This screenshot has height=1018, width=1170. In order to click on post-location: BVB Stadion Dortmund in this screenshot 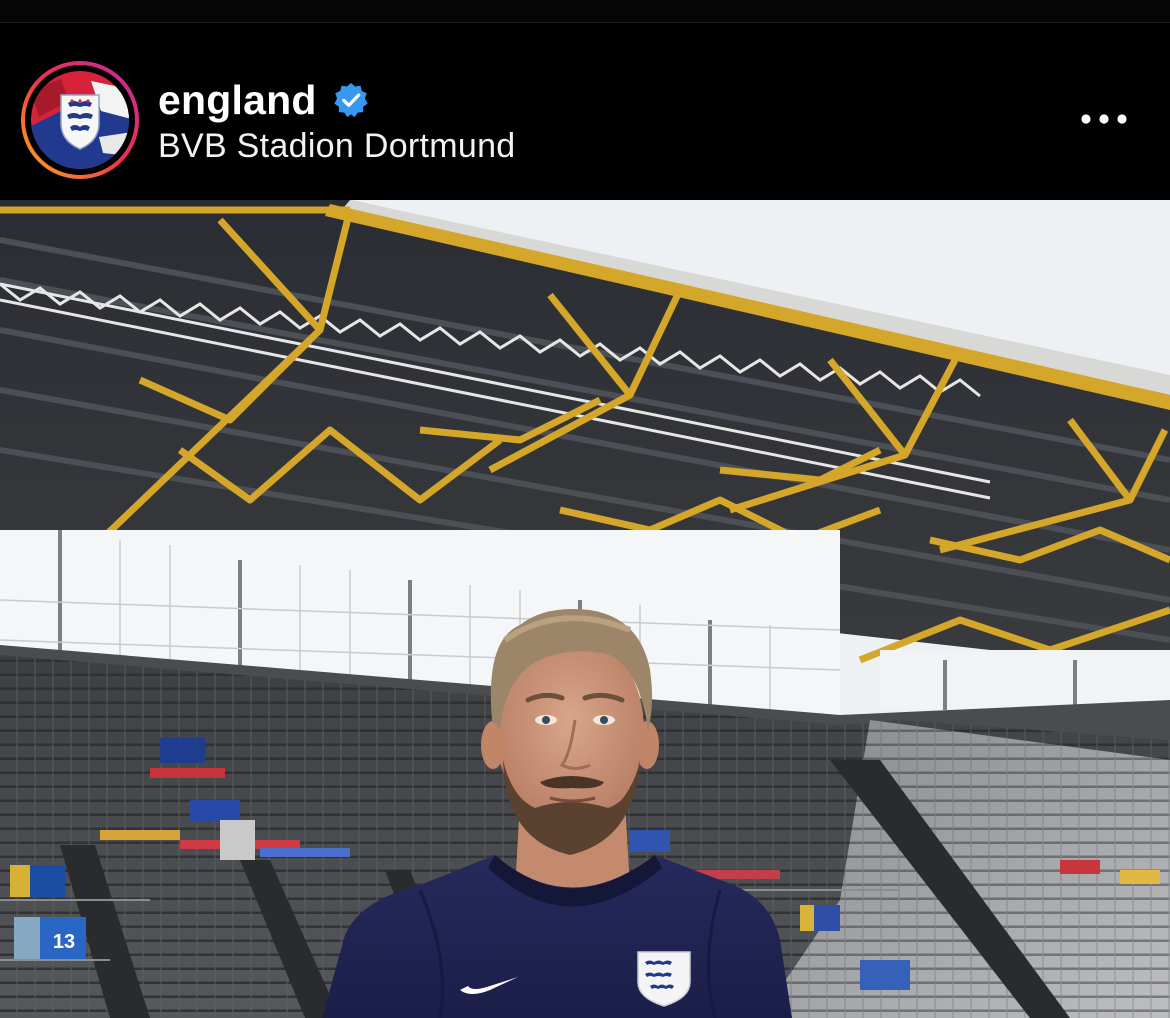, I will do `click(337, 146)`.